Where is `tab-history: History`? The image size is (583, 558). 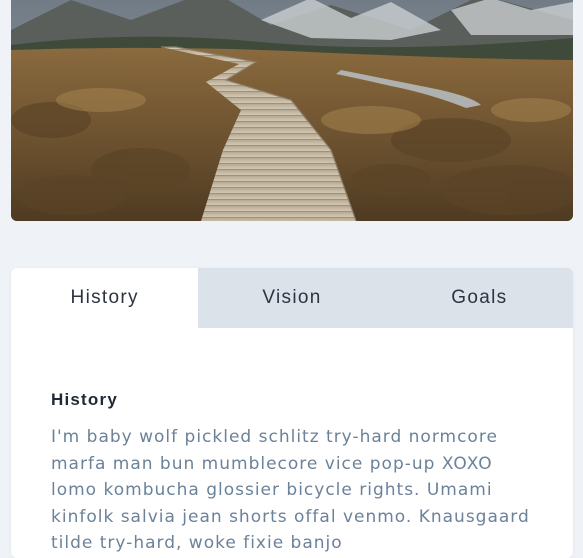 tab-history: History is located at coordinates (105, 298).